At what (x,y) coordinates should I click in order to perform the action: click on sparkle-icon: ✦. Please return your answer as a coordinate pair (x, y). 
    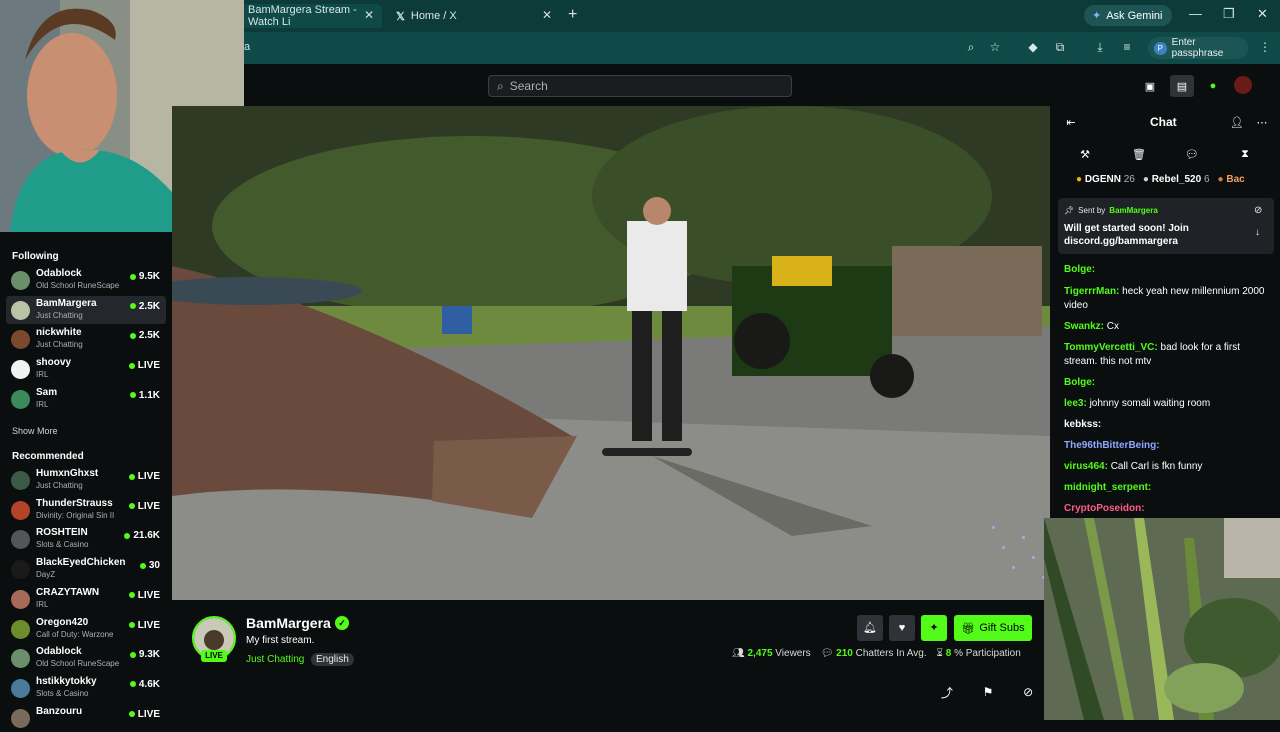
    Looking at the image, I should click on (934, 628).